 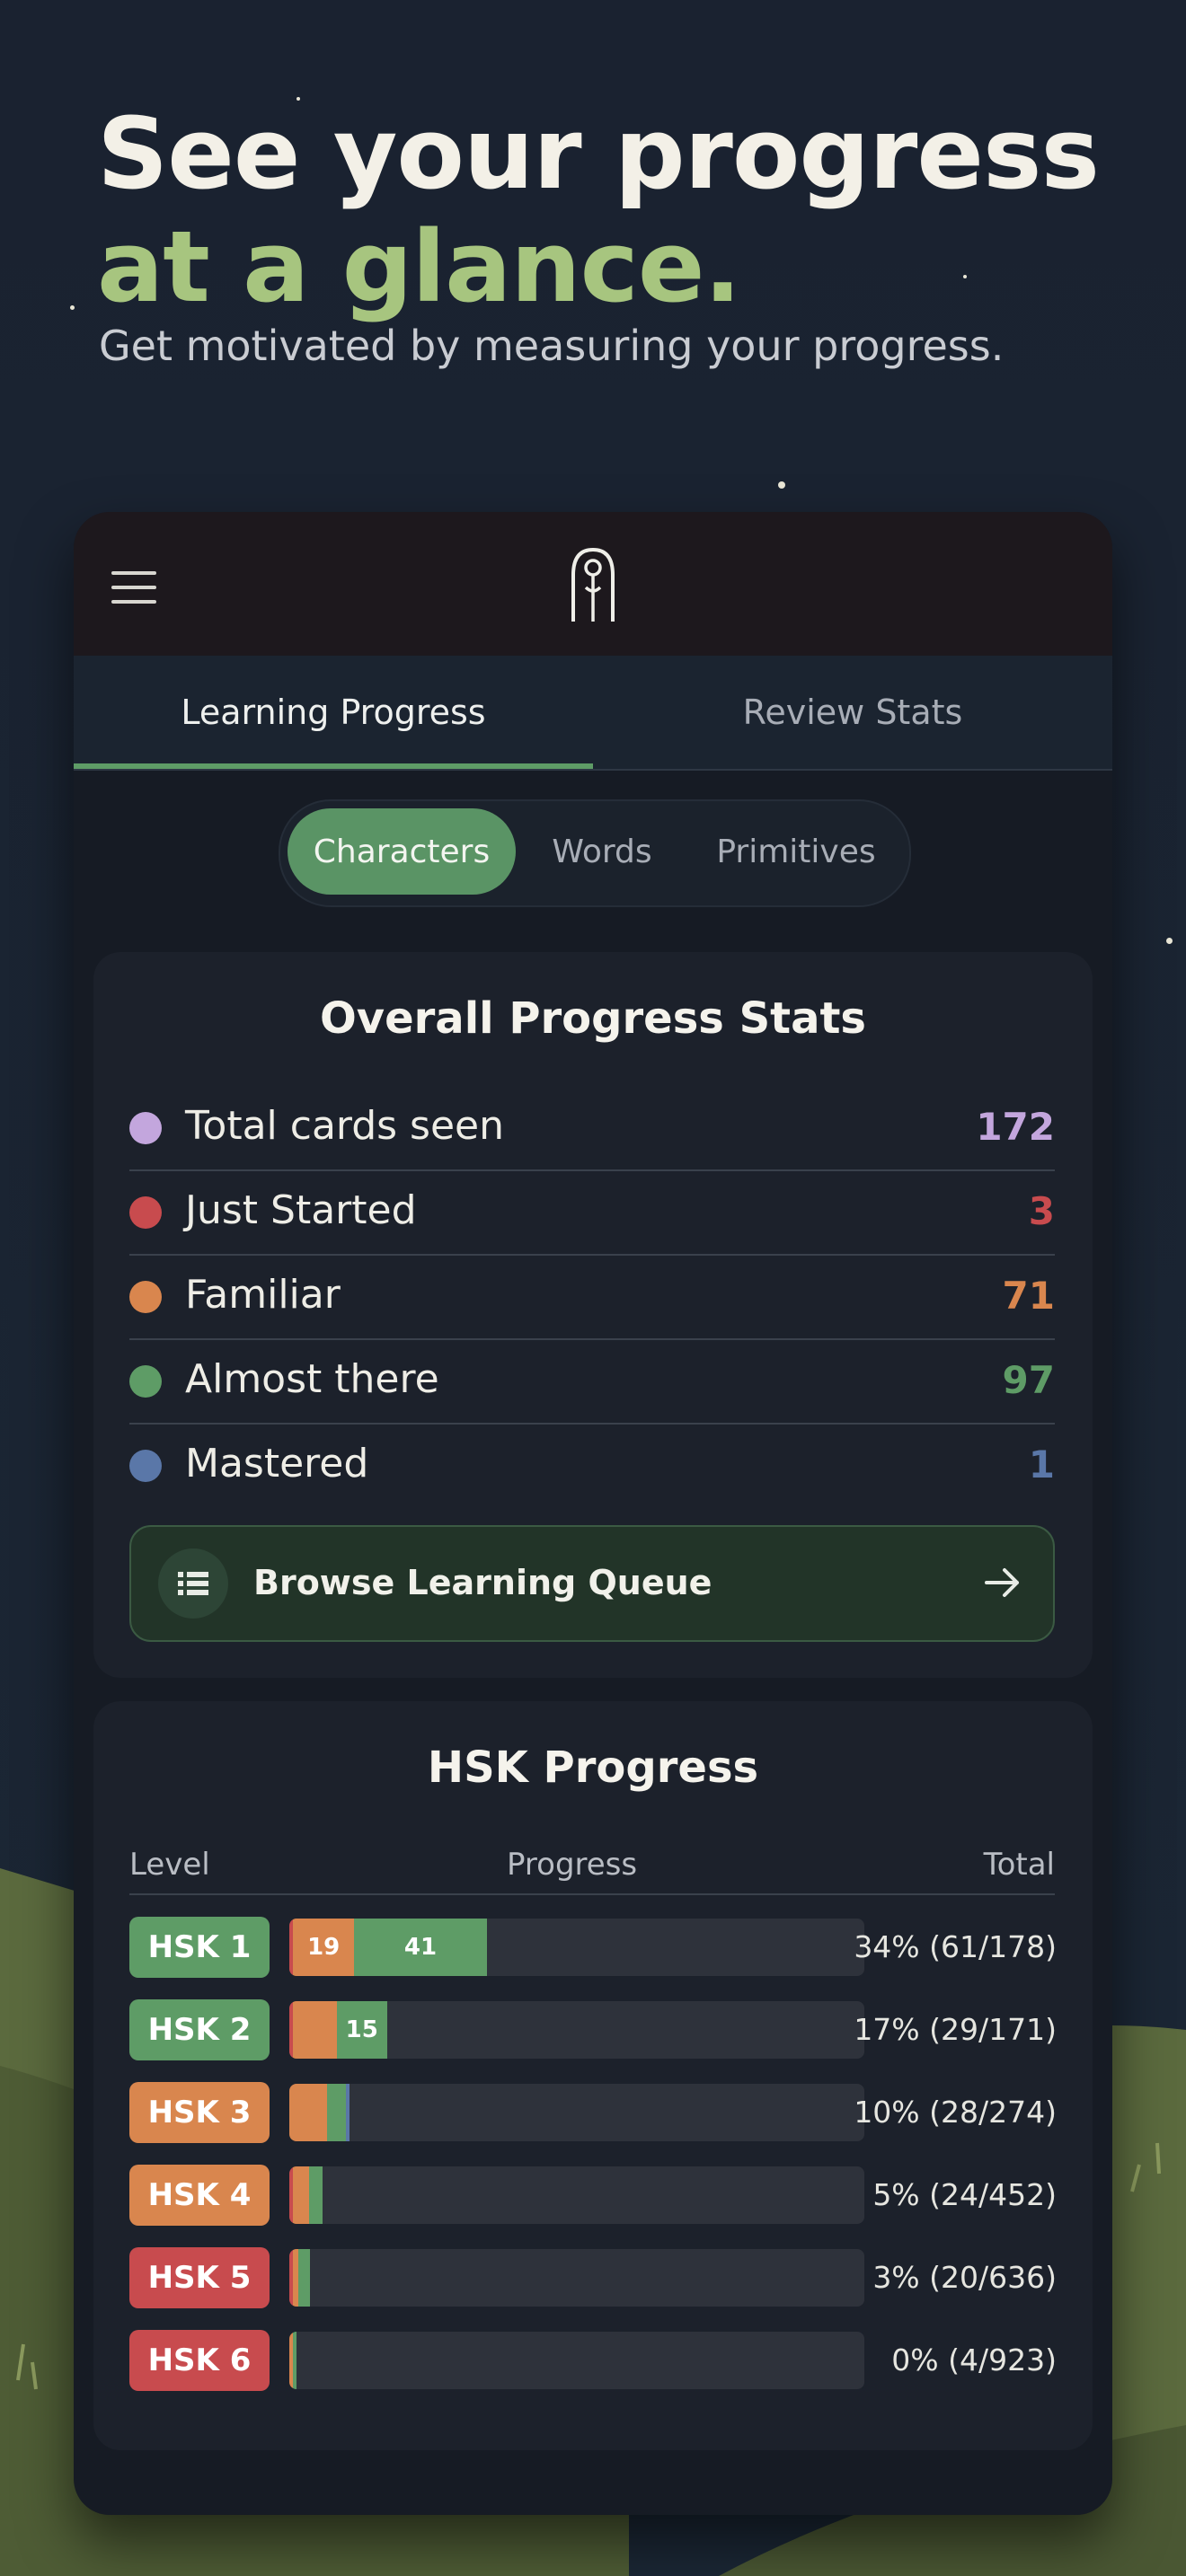 What do you see at coordinates (199, 2195) in the screenshot?
I see `hsk-level-badge: HSK 4` at bounding box center [199, 2195].